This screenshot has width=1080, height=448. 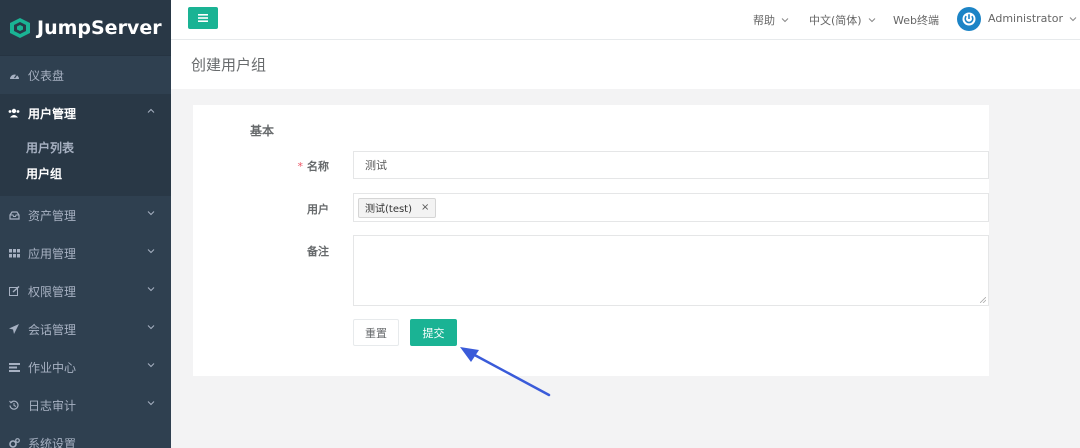 What do you see at coordinates (300, 166) in the screenshot?
I see `required-mark: *` at bounding box center [300, 166].